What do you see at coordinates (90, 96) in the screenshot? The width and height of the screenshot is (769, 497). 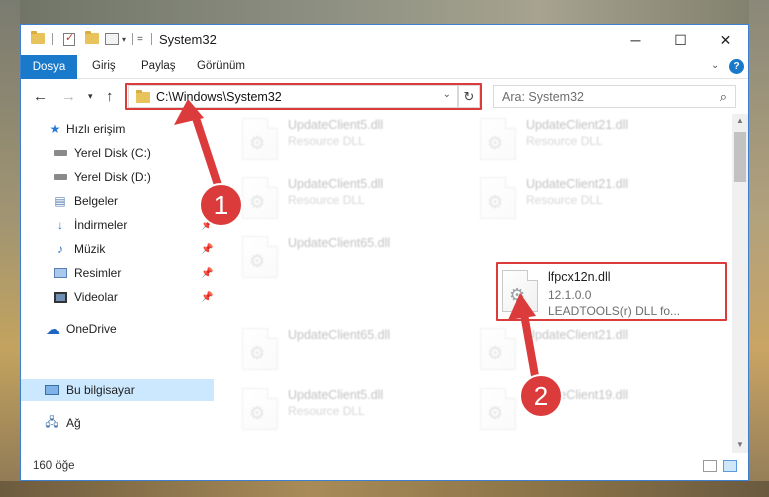 I see `recent-locations-icon: ▾` at bounding box center [90, 96].